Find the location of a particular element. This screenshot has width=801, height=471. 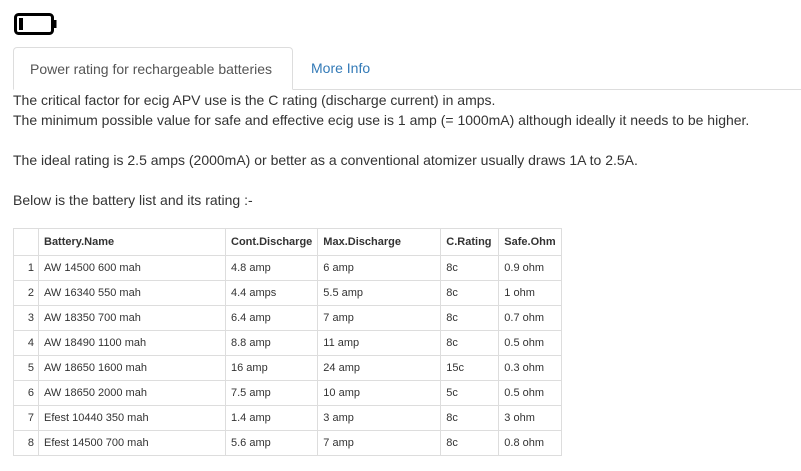

table-row: 5 AW 18650 1600 mah 16 amp 24 amp 15c 0.3 ohm is located at coordinates (287, 368).